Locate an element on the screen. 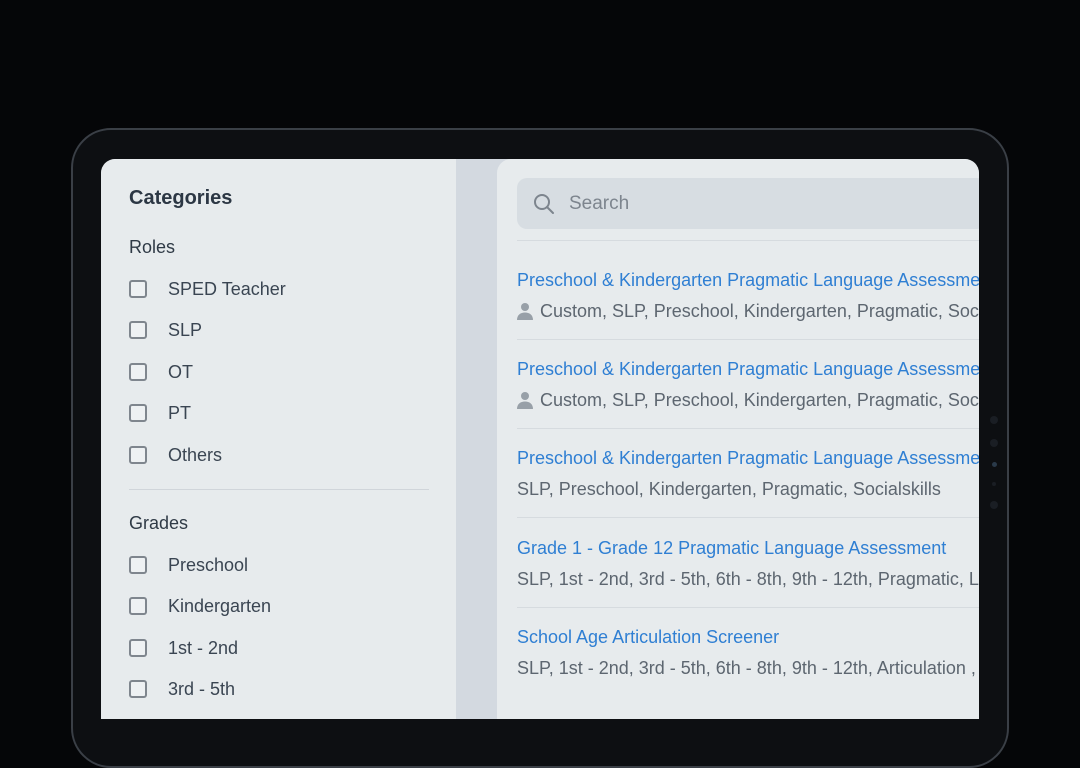 This screenshot has height=768, width=1080. option-label: 1st - 2nd is located at coordinates (203, 647).